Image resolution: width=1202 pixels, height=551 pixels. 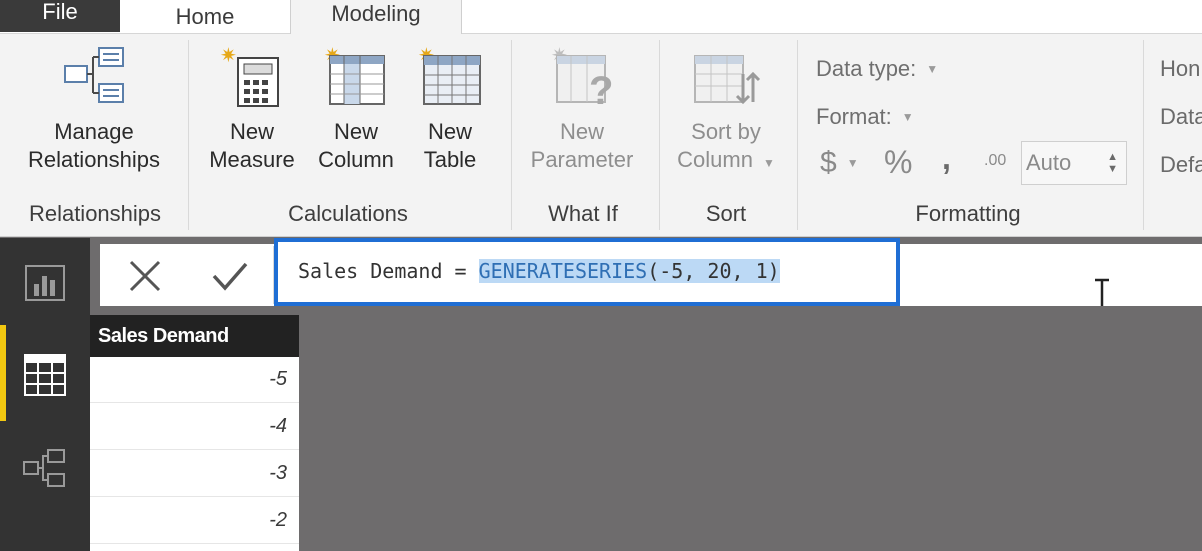 What do you see at coordinates (356, 159) in the screenshot?
I see `new-column-label-2: Column` at bounding box center [356, 159].